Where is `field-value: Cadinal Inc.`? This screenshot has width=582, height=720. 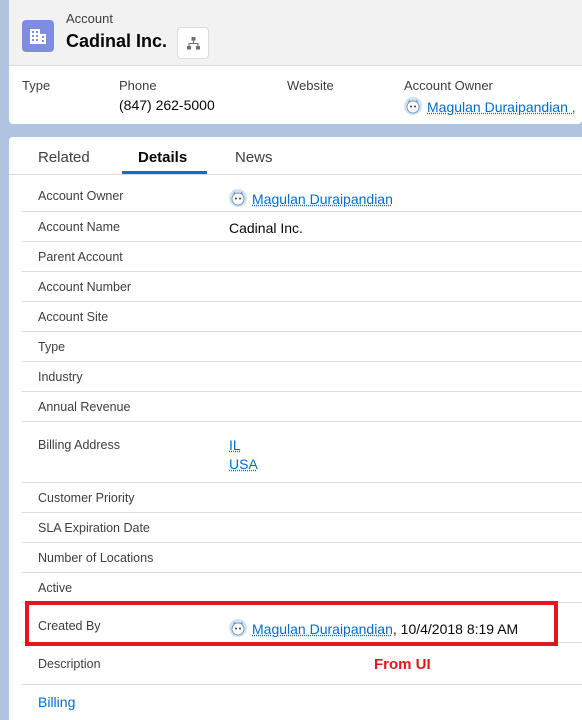
field-value: Cadinal Inc. is located at coordinates (266, 228).